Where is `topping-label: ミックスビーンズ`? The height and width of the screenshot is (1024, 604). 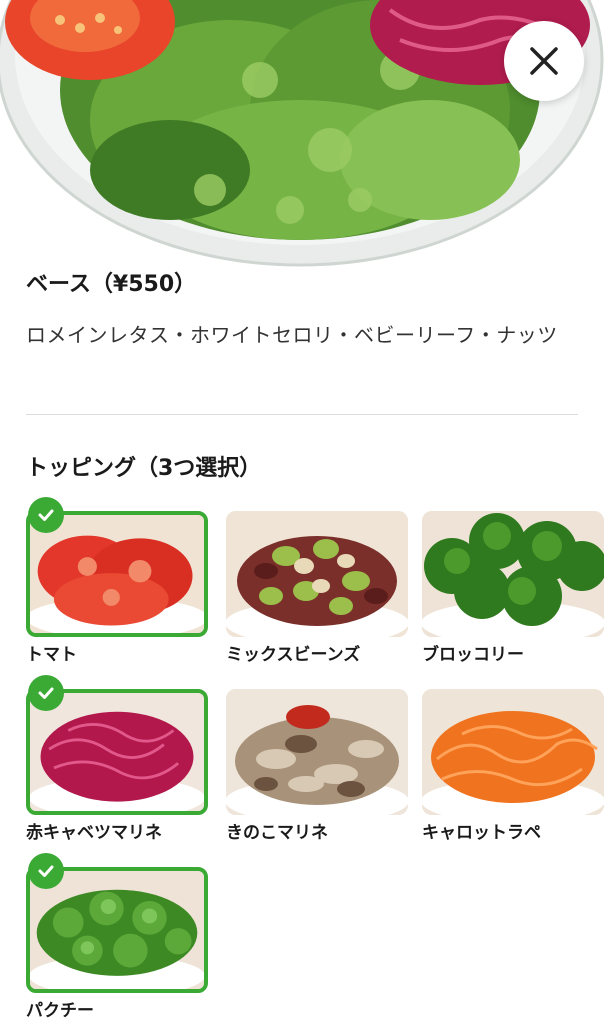 topping-label: ミックスビーンズ is located at coordinates (293, 655).